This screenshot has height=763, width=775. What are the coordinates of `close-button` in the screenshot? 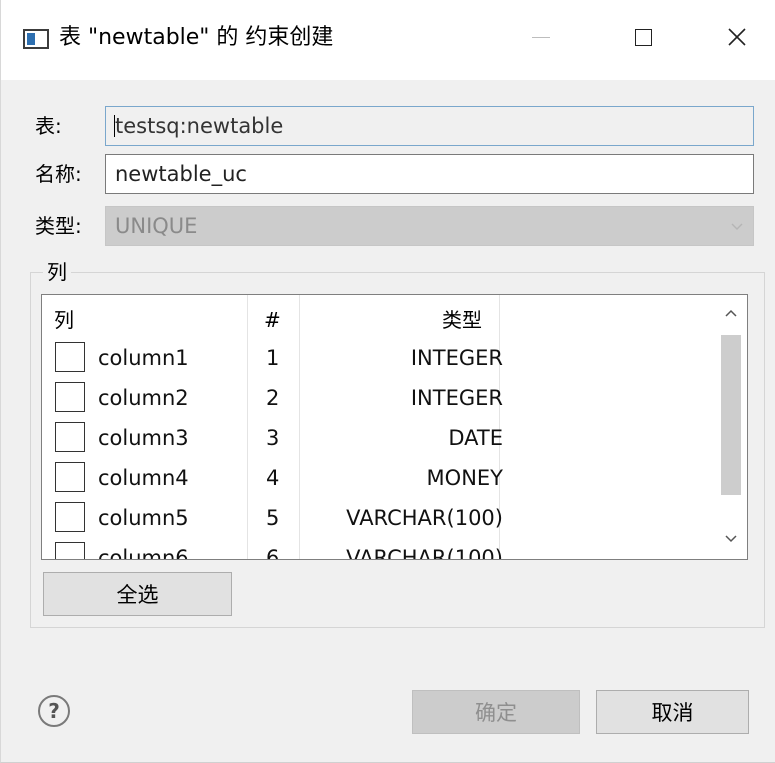 It's located at (737, 37).